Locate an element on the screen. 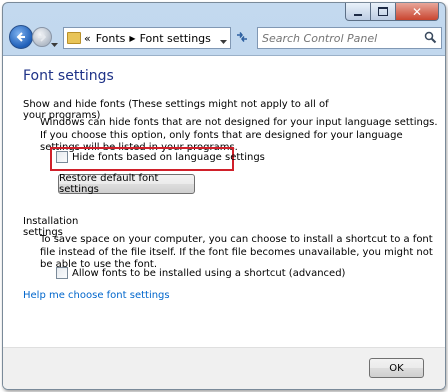  address-bar: « Fonts ▶ Font settings is located at coordinates (147, 38).